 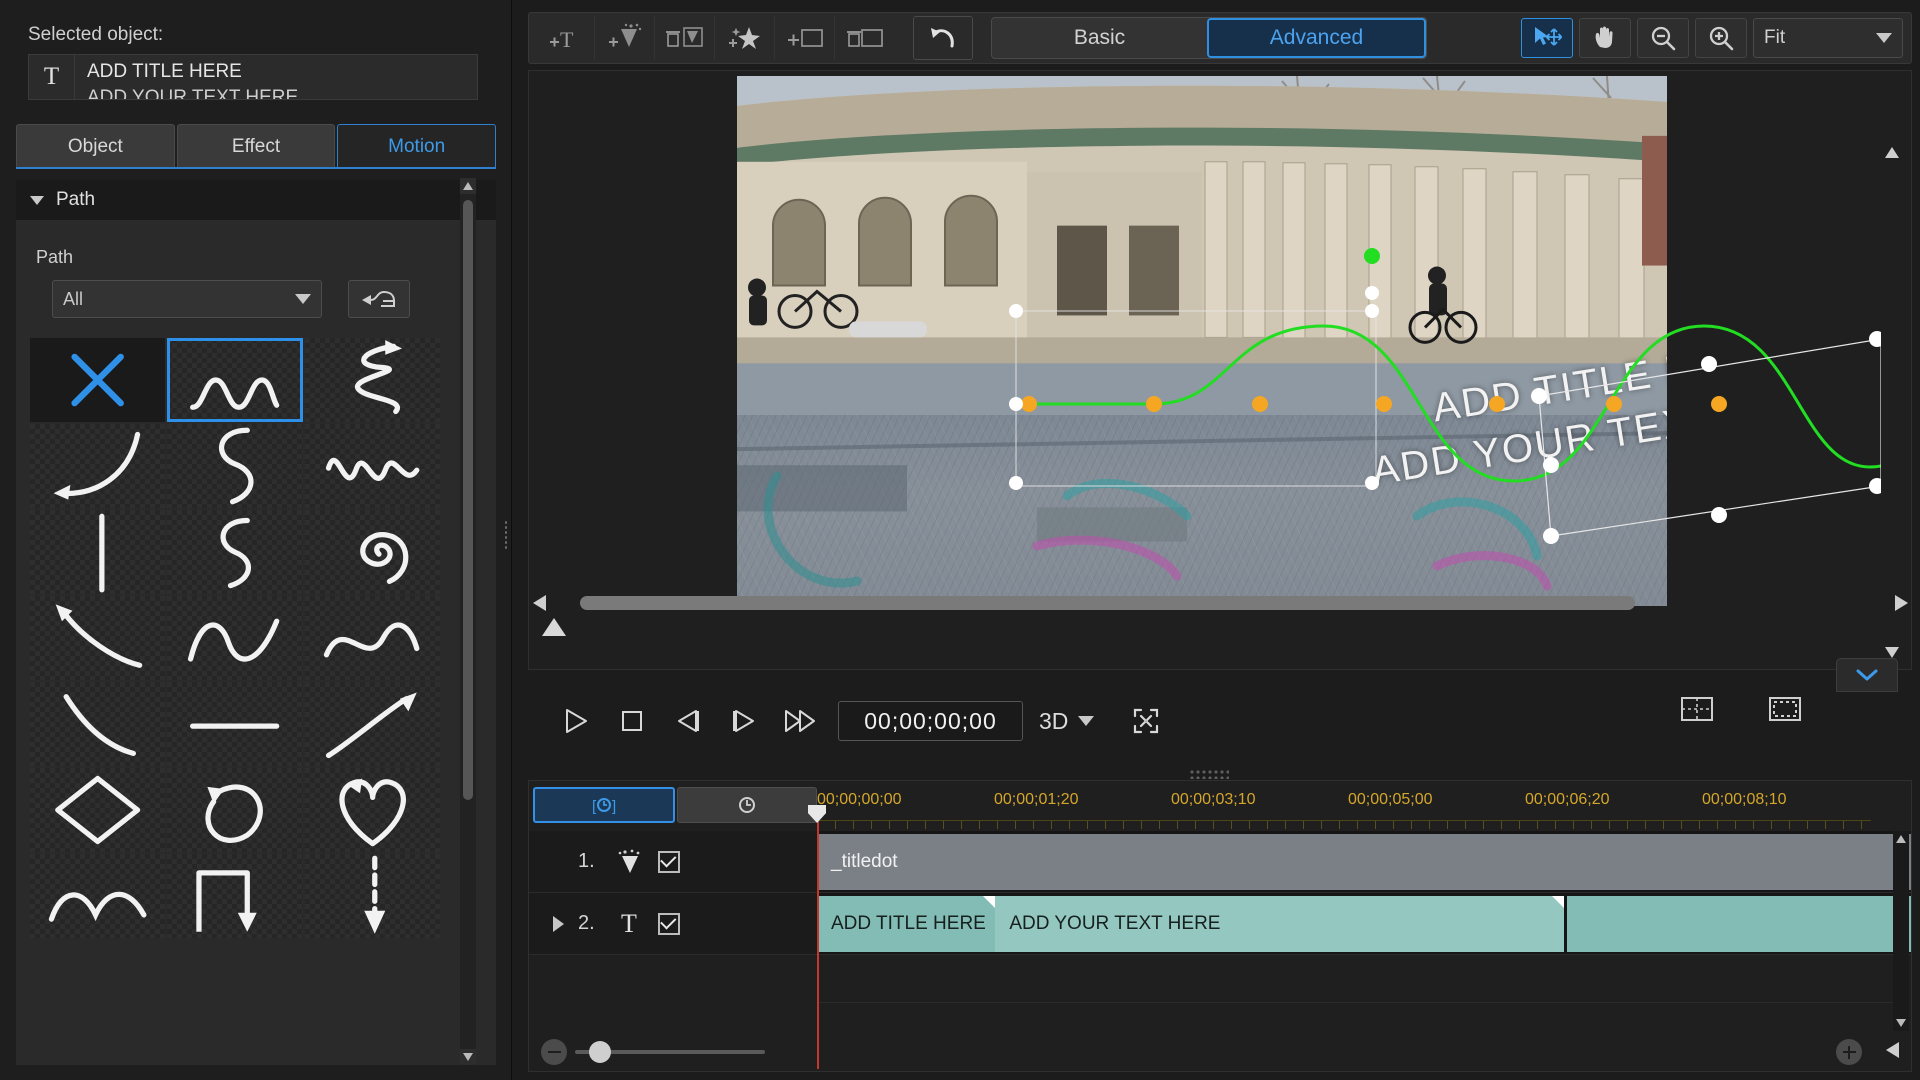 I want to click on fullscreen-button, so click(x=1146, y=721).